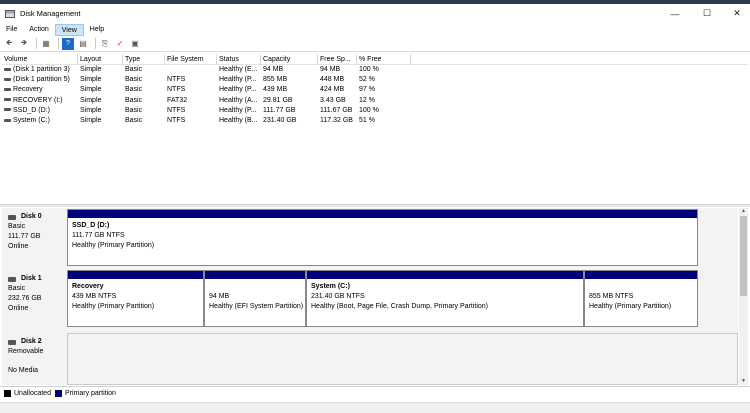  What do you see at coordinates (336, 120) in the screenshot?
I see `cell-free-space: 117.32 GB` at bounding box center [336, 120].